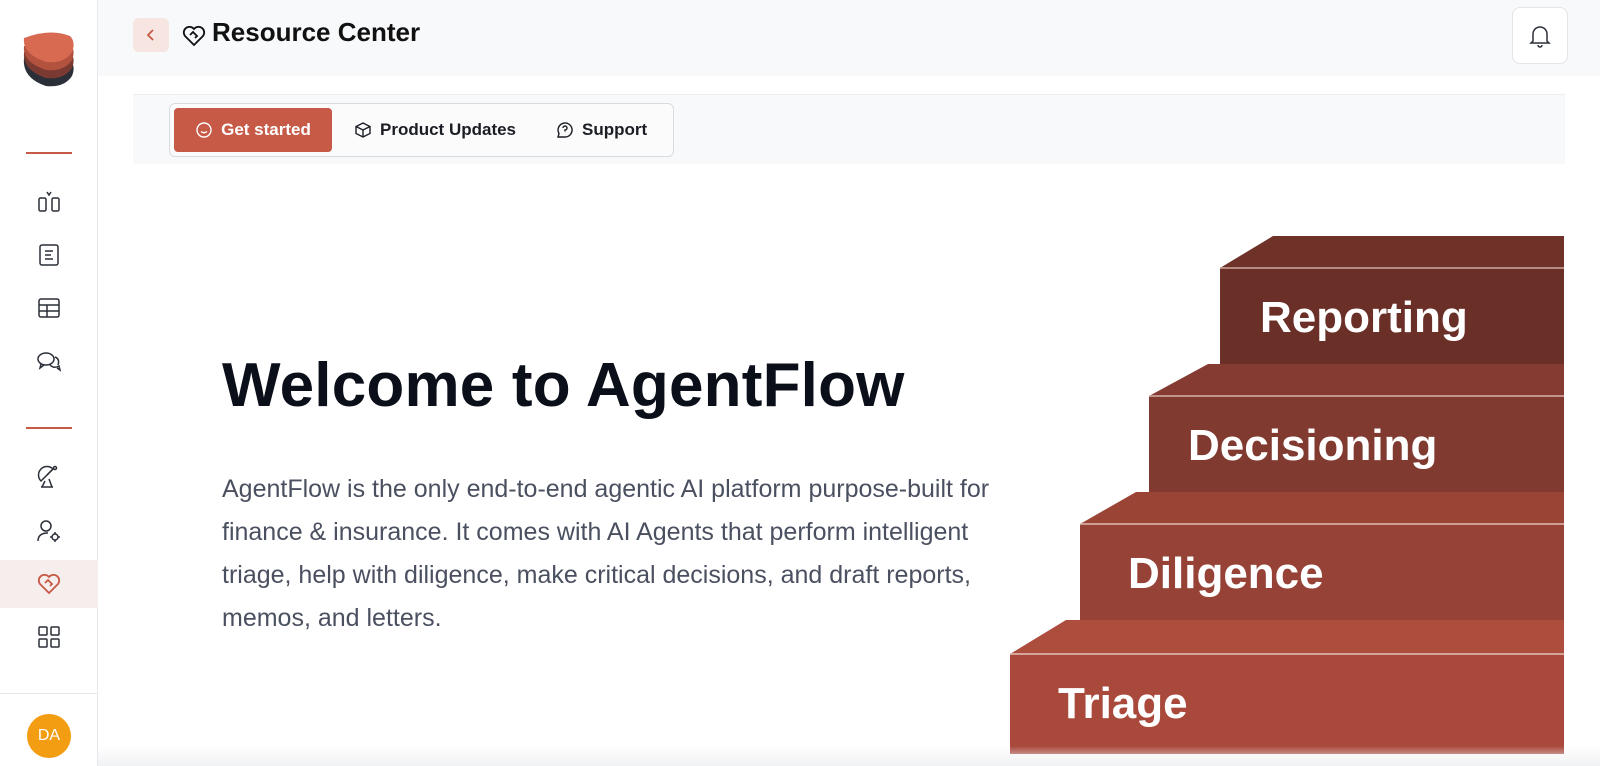  Describe the element at coordinates (204, 130) in the screenshot. I see `smile-icon` at that location.